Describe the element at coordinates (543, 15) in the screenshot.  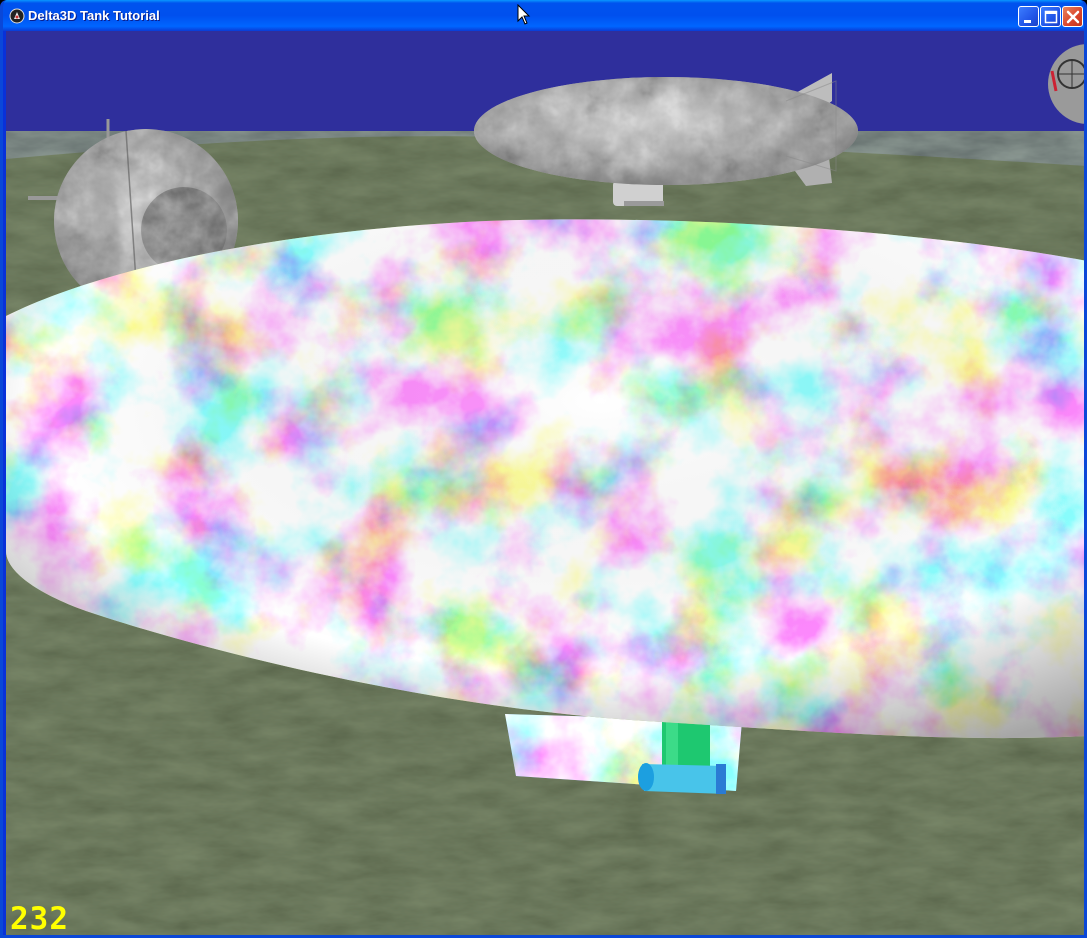
I see `title-bar: Delta3D Tank Tutorial` at that location.